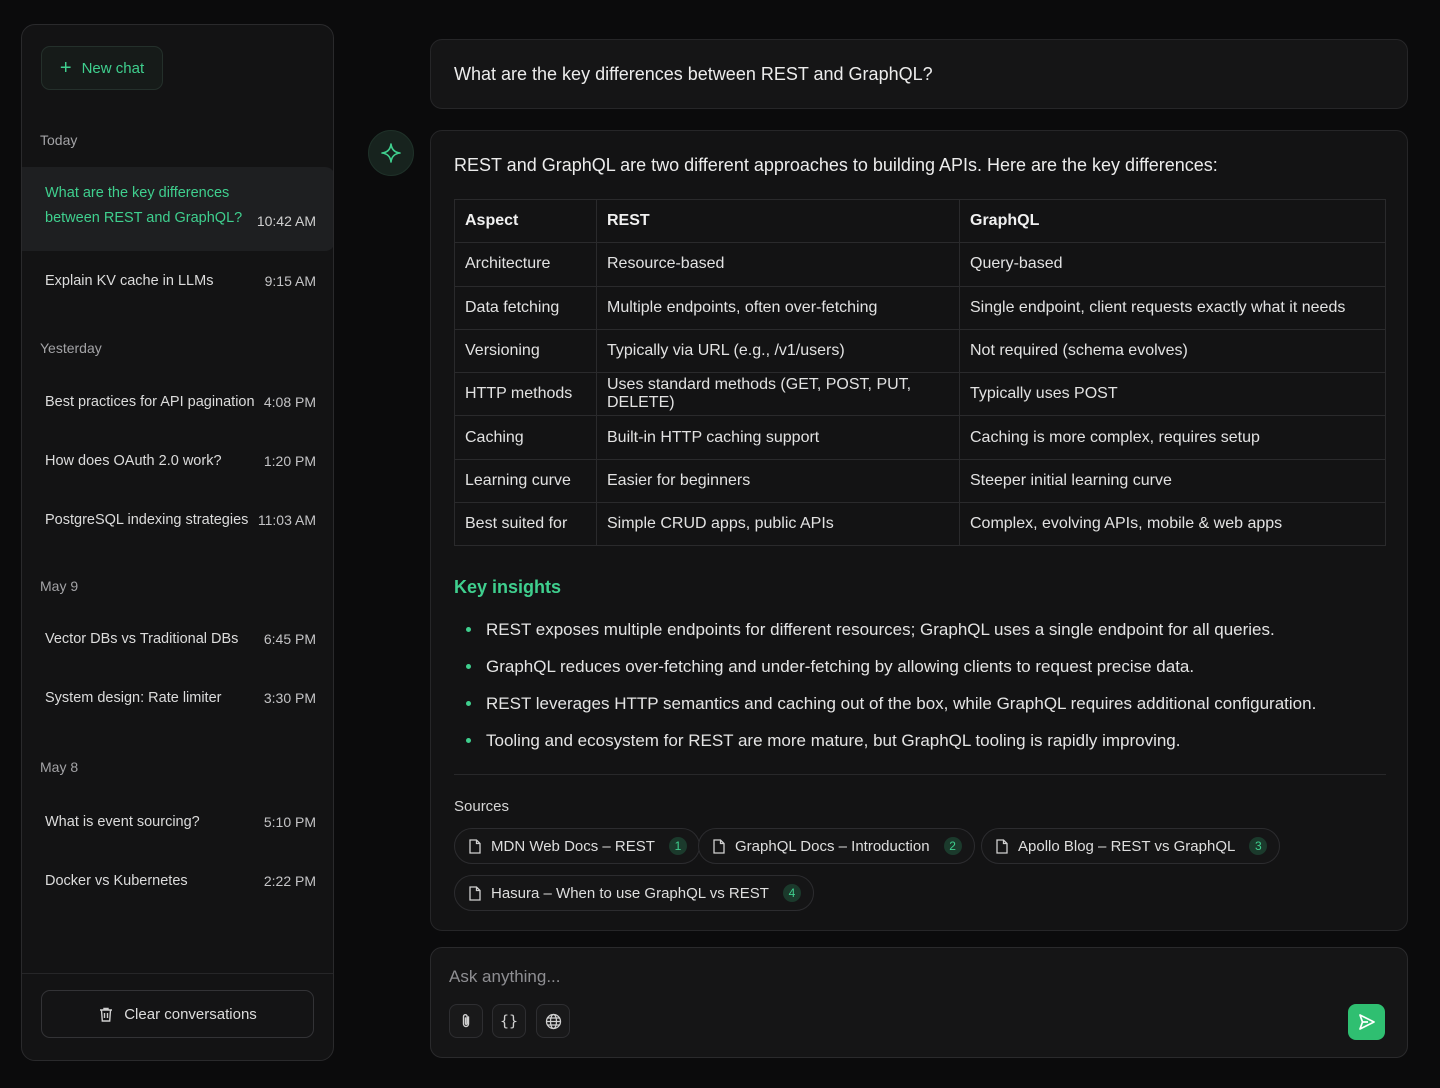 The image size is (1440, 1088). I want to click on source-chip: MDN Web Docs – REST 1, so click(577, 846).